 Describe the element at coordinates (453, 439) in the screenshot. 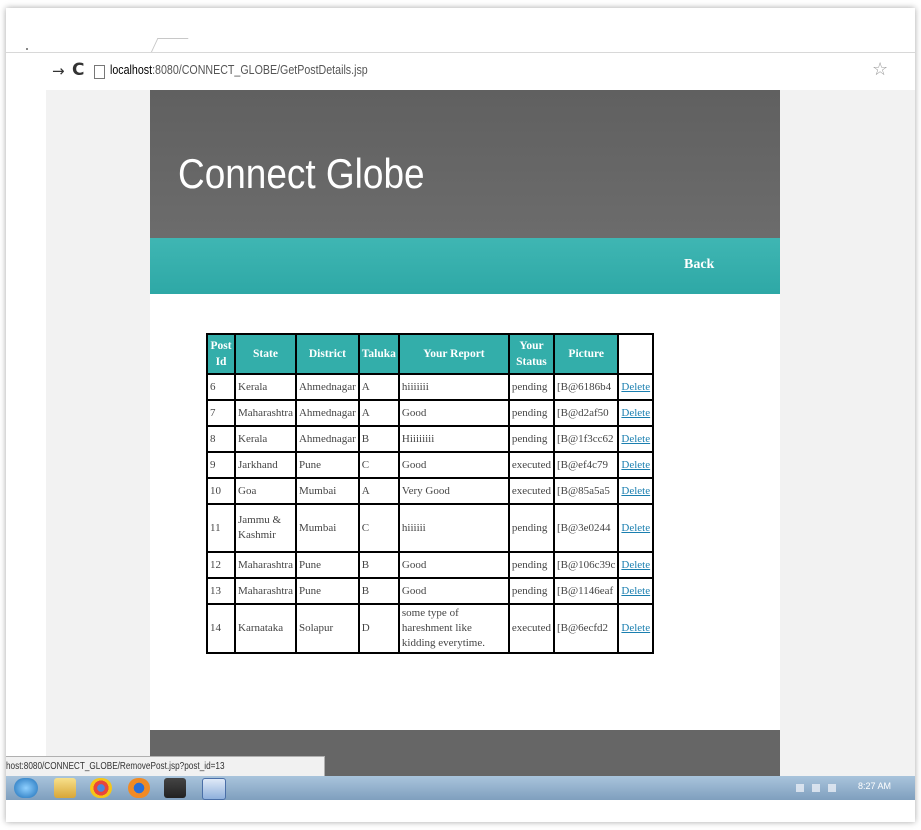

I see `cell-report: Hiiiiiiii` at that location.